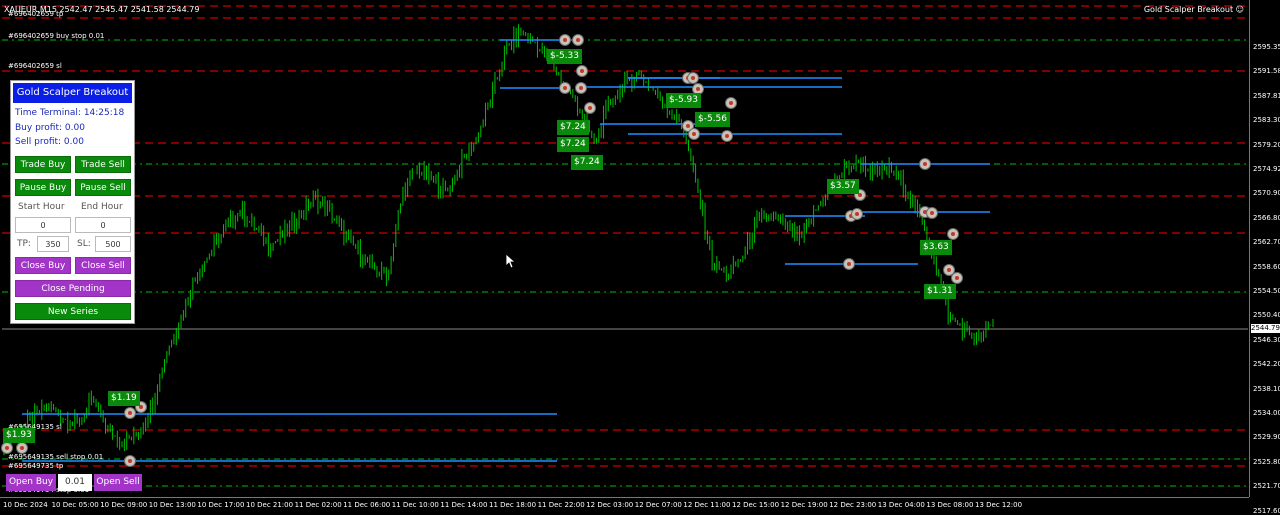  I want to click on price-tick-label: 2529.90, so click(1266, 437).